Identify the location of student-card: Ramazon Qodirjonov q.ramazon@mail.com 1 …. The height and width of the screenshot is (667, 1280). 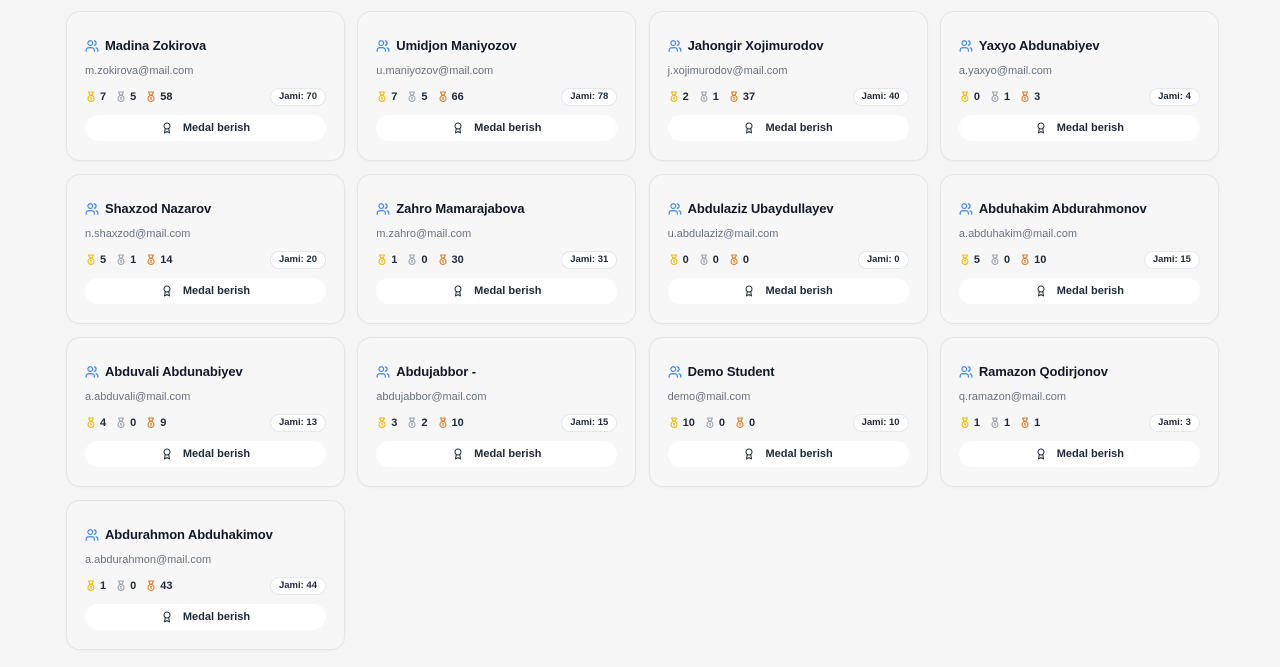
(1079, 412).